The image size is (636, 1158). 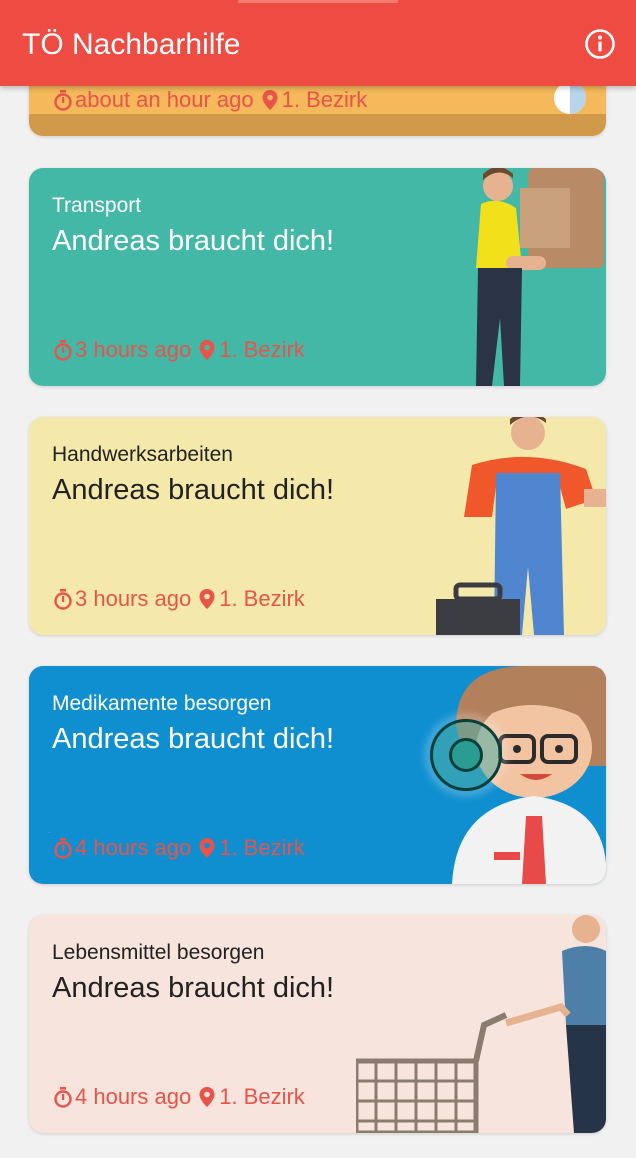 What do you see at coordinates (540, 277) in the screenshot?
I see `delivery-person-illustration` at bounding box center [540, 277].